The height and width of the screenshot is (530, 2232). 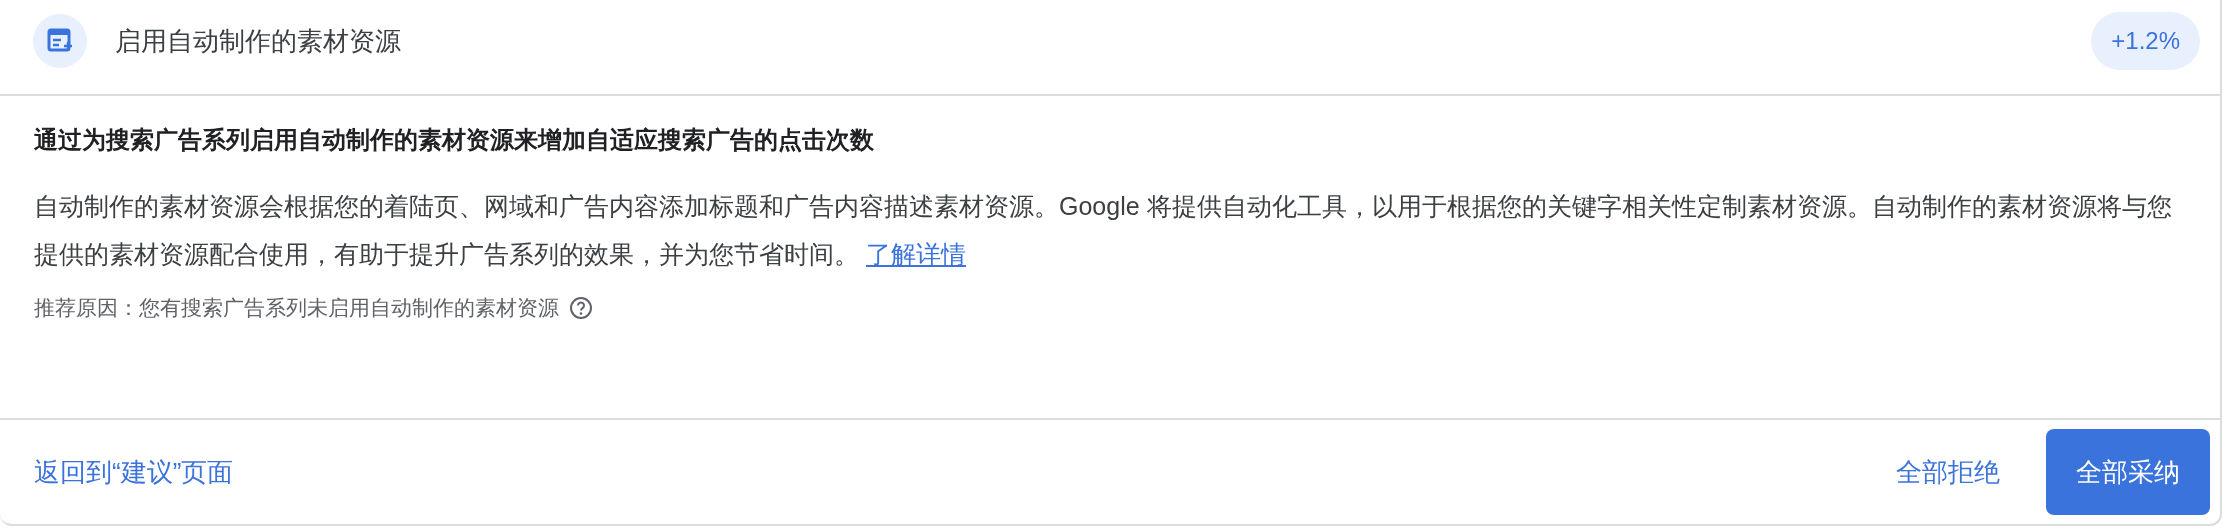 I want to click on uplift-badge: +1.2%, so click(x=2145, y=41).